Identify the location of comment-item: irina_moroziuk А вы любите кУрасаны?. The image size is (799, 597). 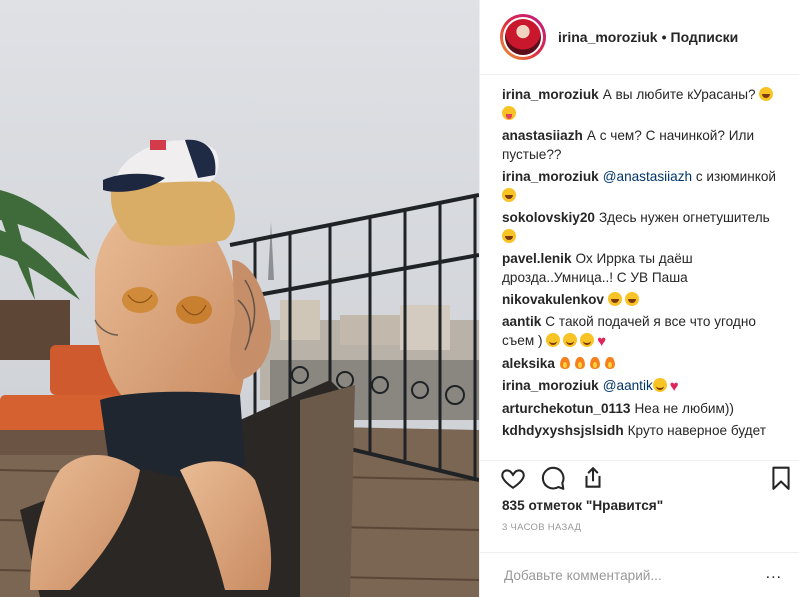
(642, 104).